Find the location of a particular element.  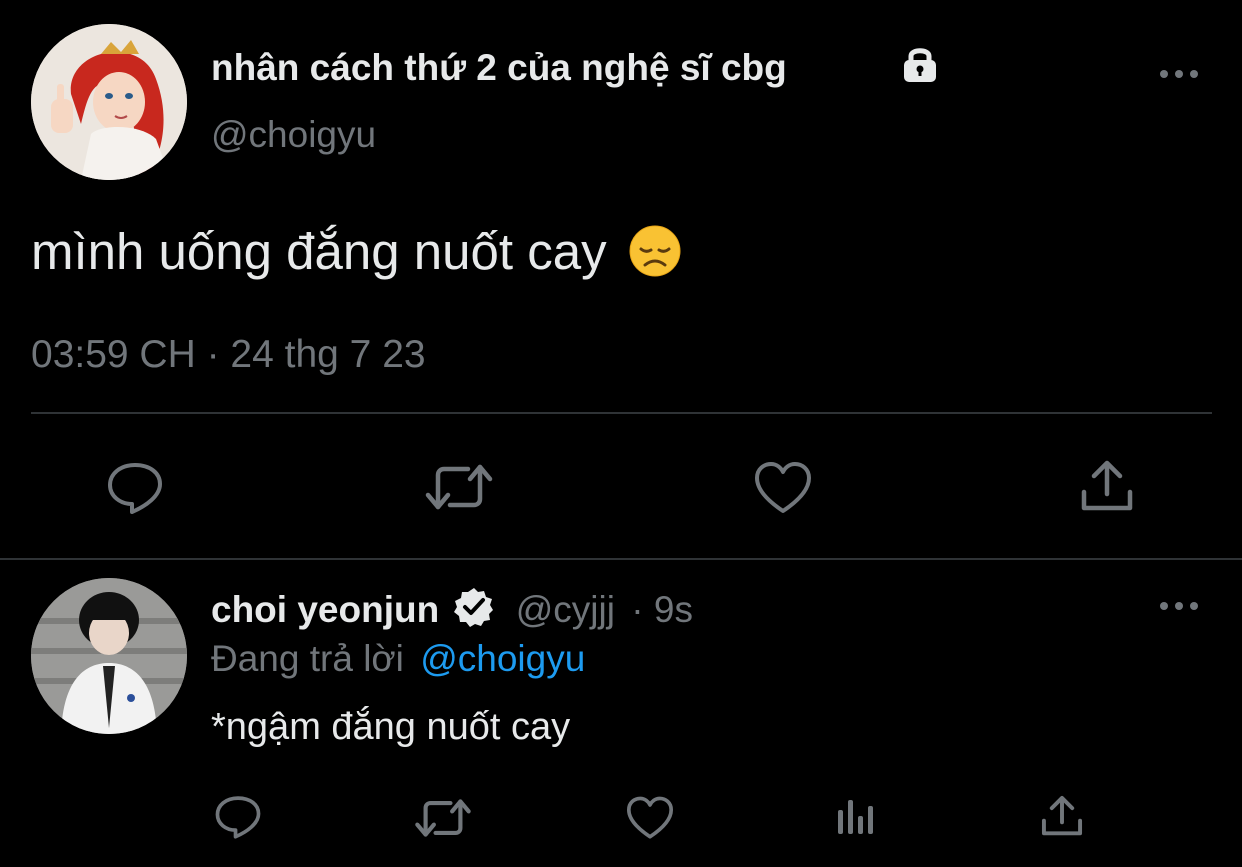

reply-time: · 9s is located at coordinates (662, 609).